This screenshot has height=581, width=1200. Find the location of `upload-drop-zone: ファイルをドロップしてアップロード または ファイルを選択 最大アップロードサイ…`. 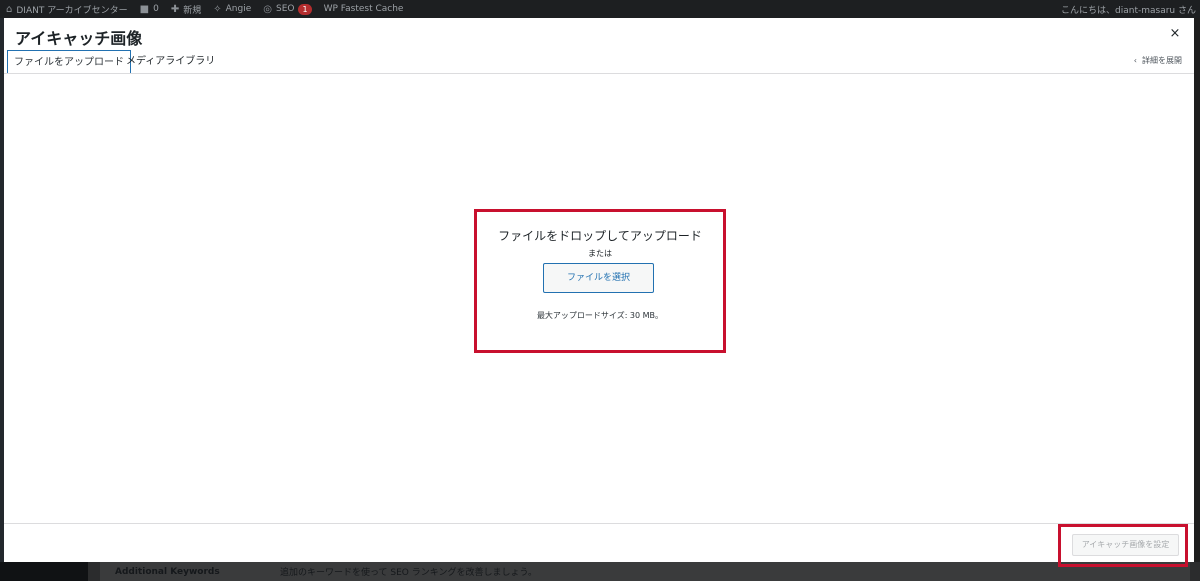

upload-drop-zone: ファイルをドロップしてアップロード または ファイルを選択 最大アップロードサイ… is located at coordinates (600, 281).